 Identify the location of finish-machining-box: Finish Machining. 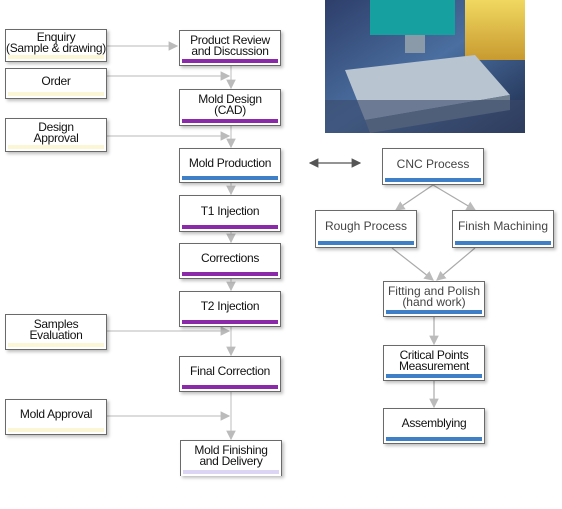
(503, 229).